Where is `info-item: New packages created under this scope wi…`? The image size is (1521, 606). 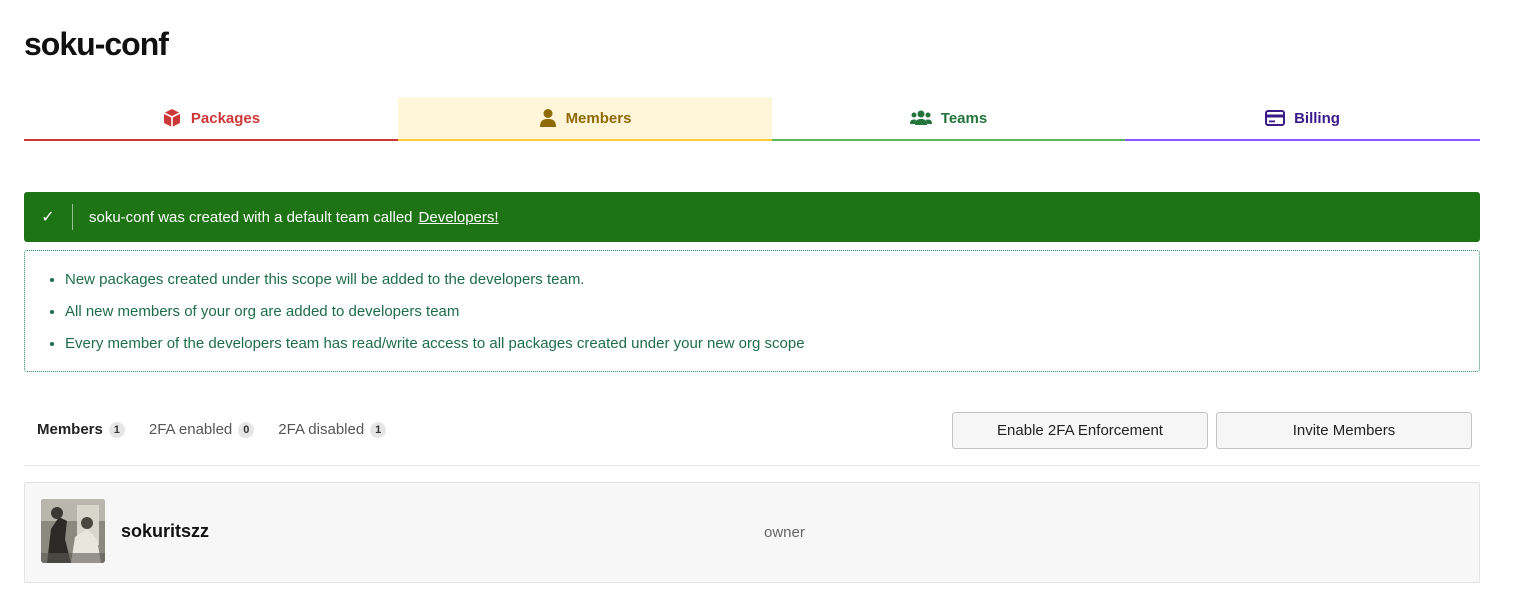 info-item: New packages created under this scope wi… is located at coordinates (772, 280).